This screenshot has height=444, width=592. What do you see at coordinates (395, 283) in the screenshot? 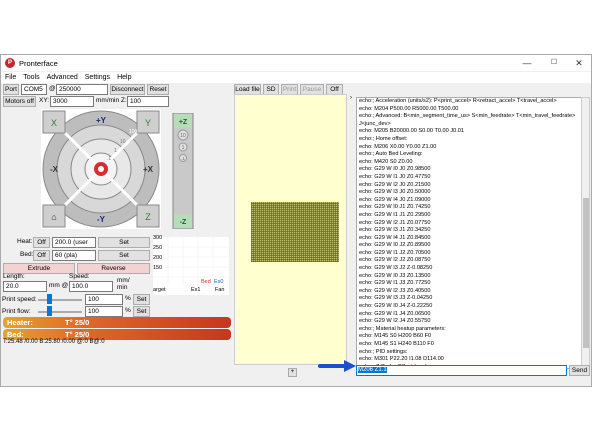
I see `console-line: echo: G29 W I1 J3 Z0.77250` at bounding box center [395, 283].